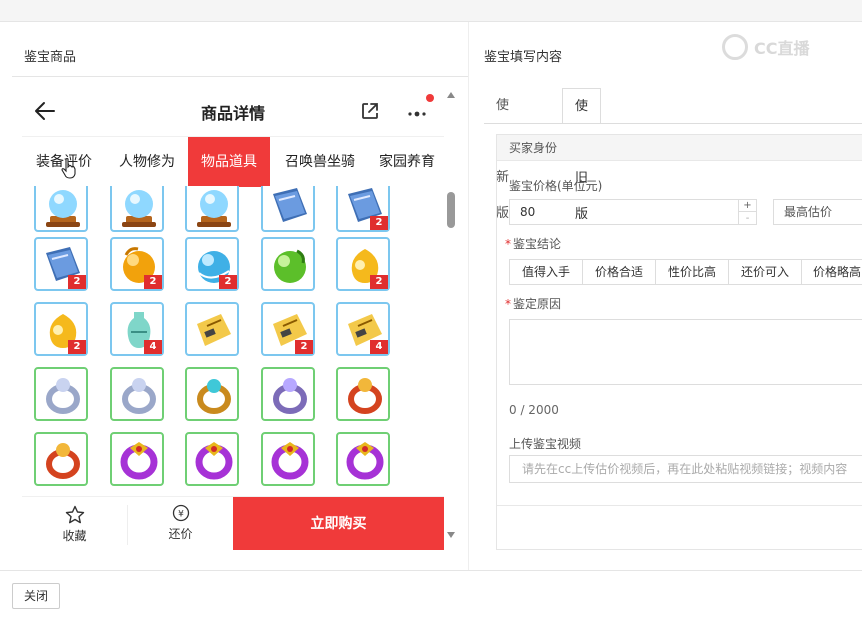  What do you see at coordinates (431, 11) in the screenshot?
I see `top-band` at bounding box center [431, 11].